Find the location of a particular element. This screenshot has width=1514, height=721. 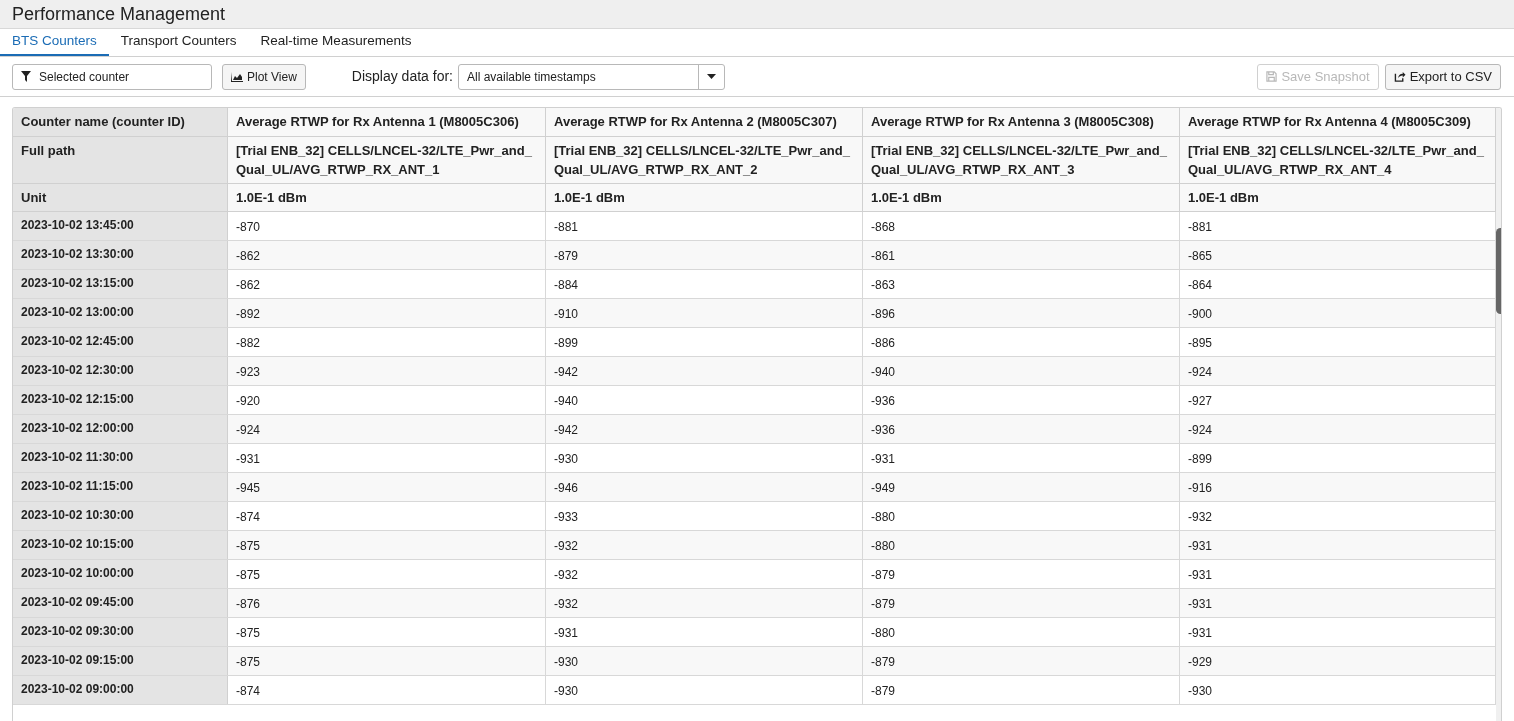

timestamp-cell: 2023-10-02 09:45:00 is located at coordinates (120, 603).